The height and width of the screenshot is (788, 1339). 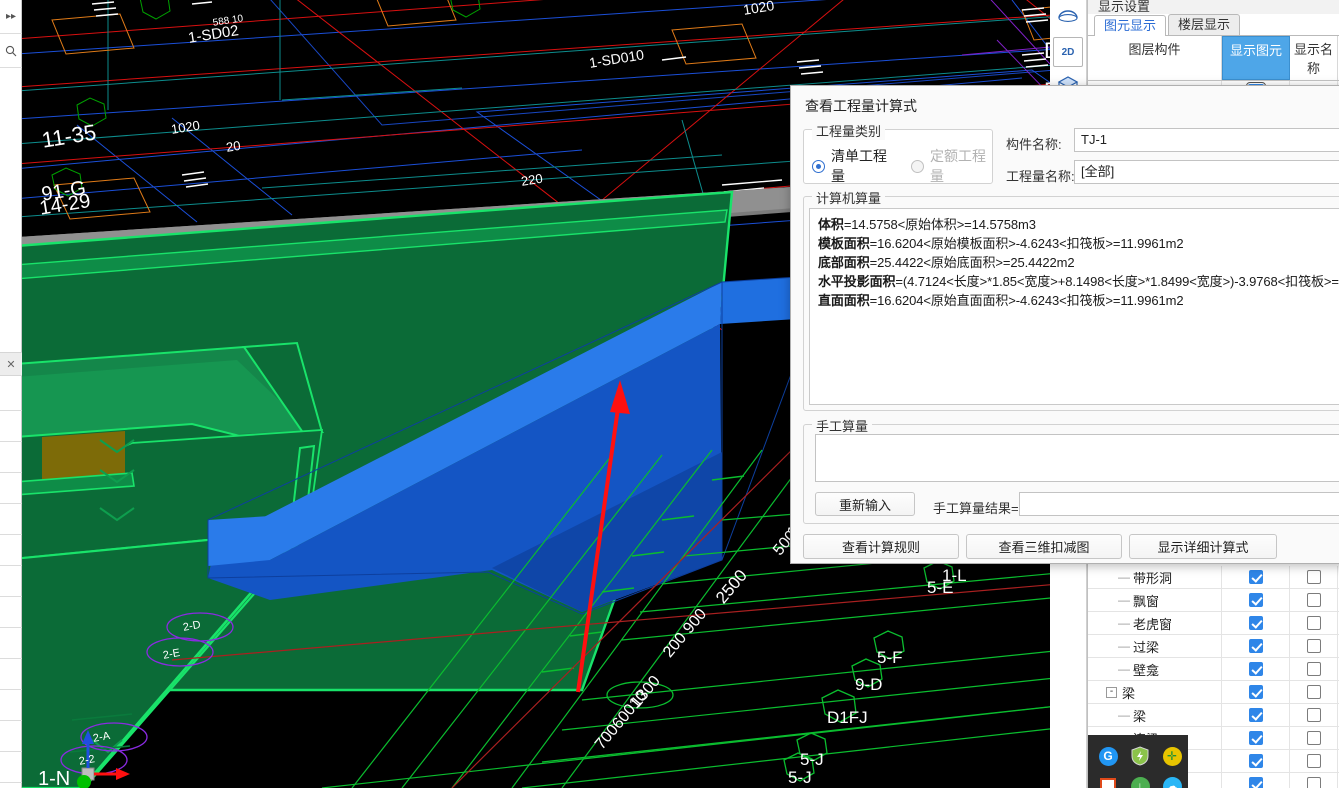 What do you see at coordinates (976, 508) in the screenshot?
I see `manual-result-label: 手工算量结果=` at bounding box center [976, 508].